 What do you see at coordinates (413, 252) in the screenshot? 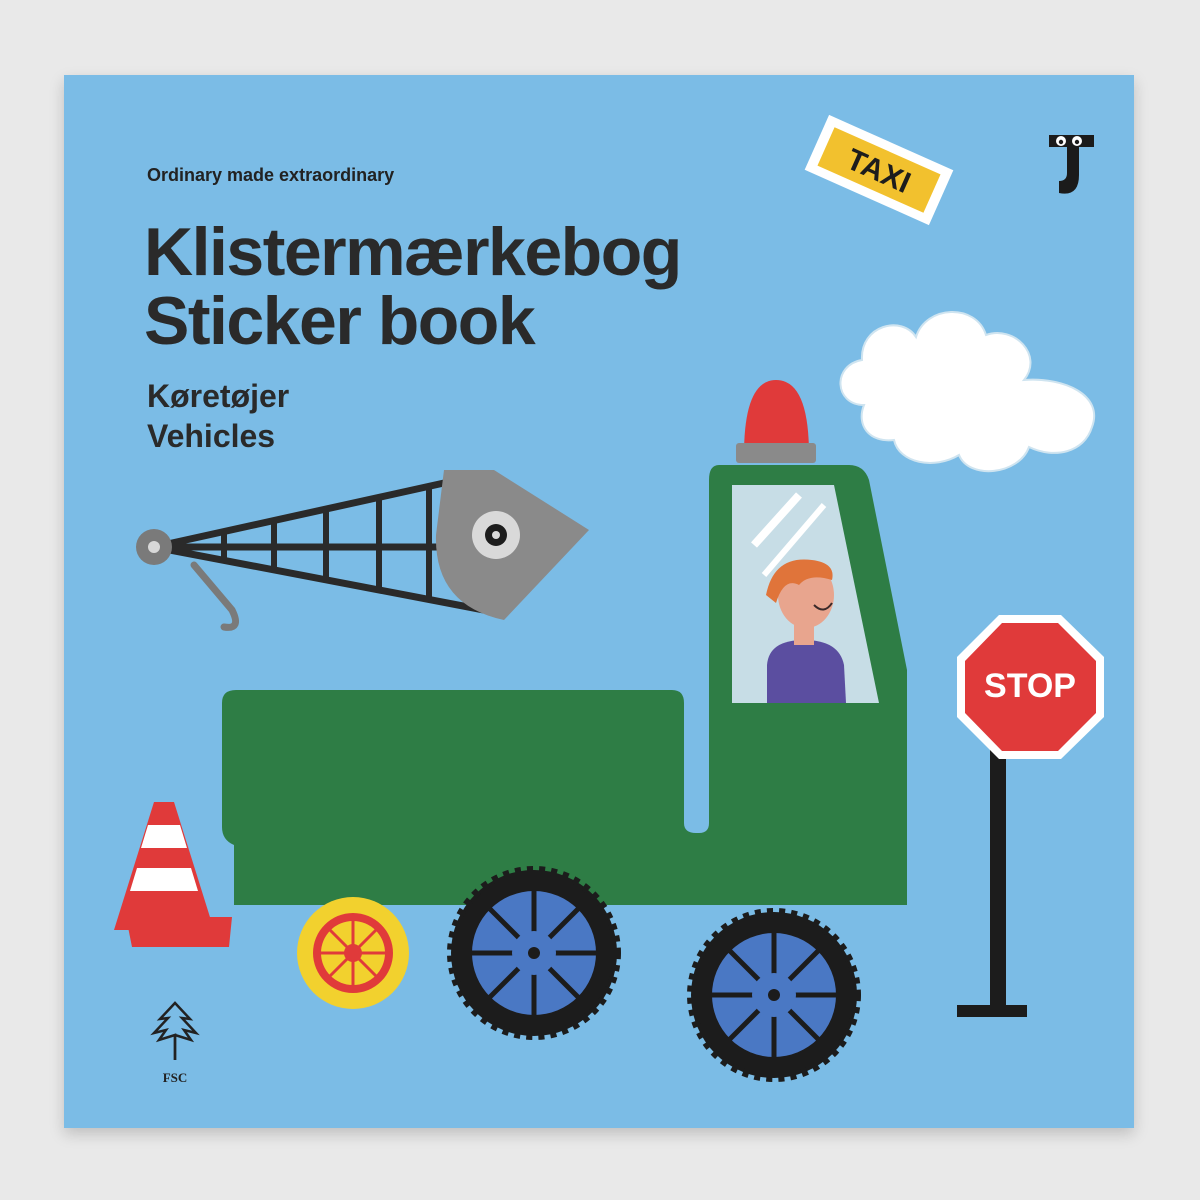
I see `title-danish: Klistermærkebog` at bounding box center [413, 252].